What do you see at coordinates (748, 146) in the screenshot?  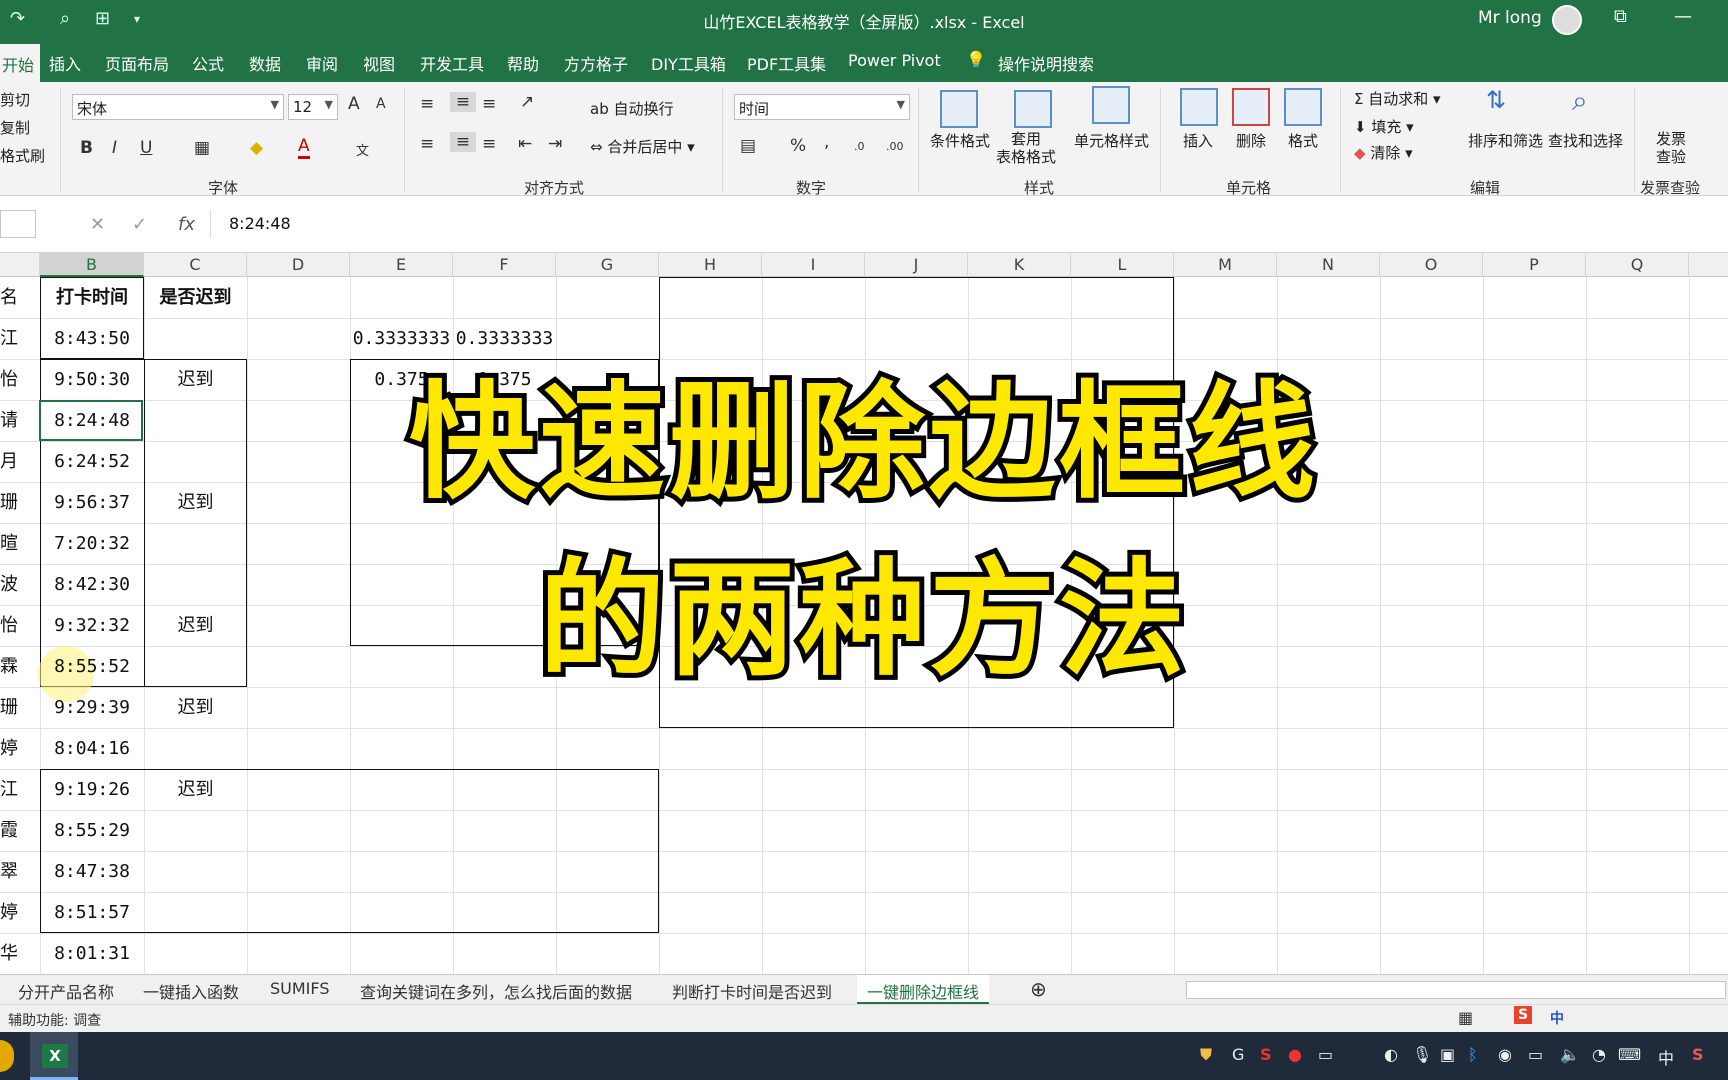 I see `accounting-format-icon: ▤` at bounding box center [748, 146].